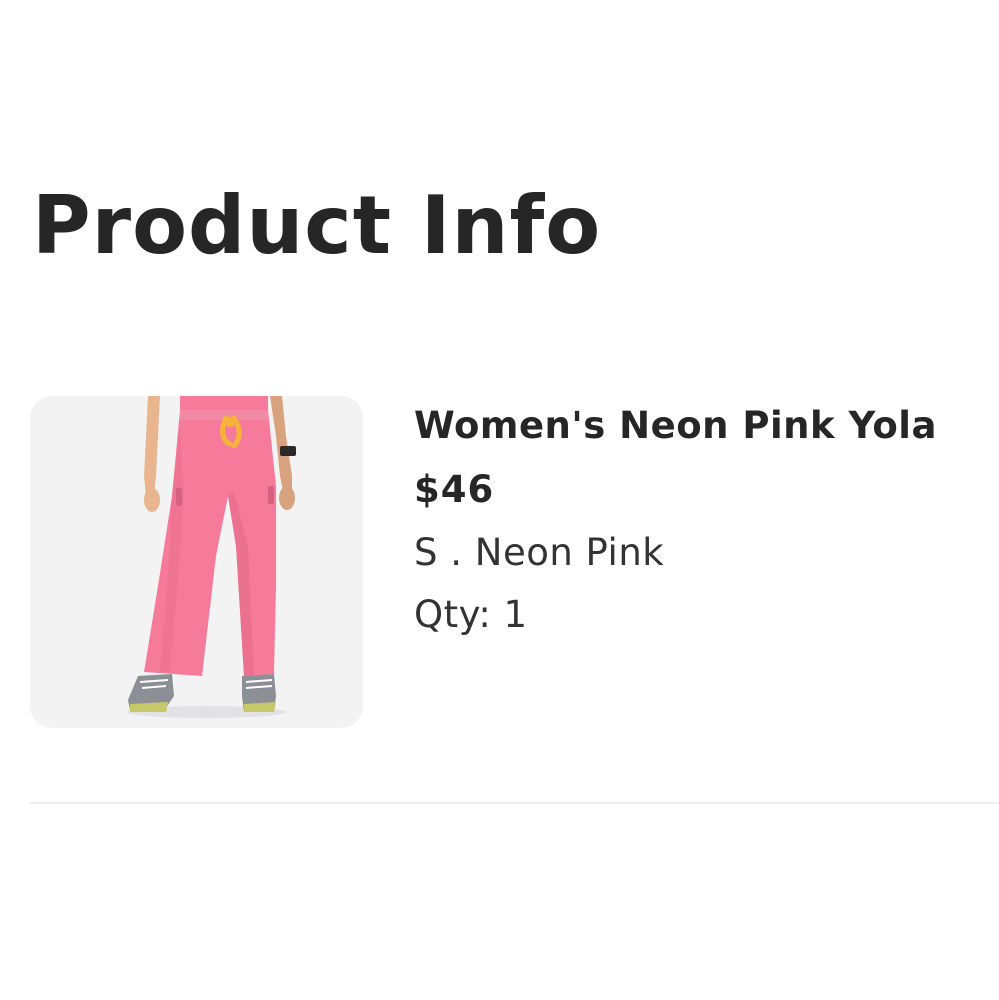 This screenshot has width=999, height=1000. I want to click on product-name: Women's Neon Pink Yola, so click(675, 426).